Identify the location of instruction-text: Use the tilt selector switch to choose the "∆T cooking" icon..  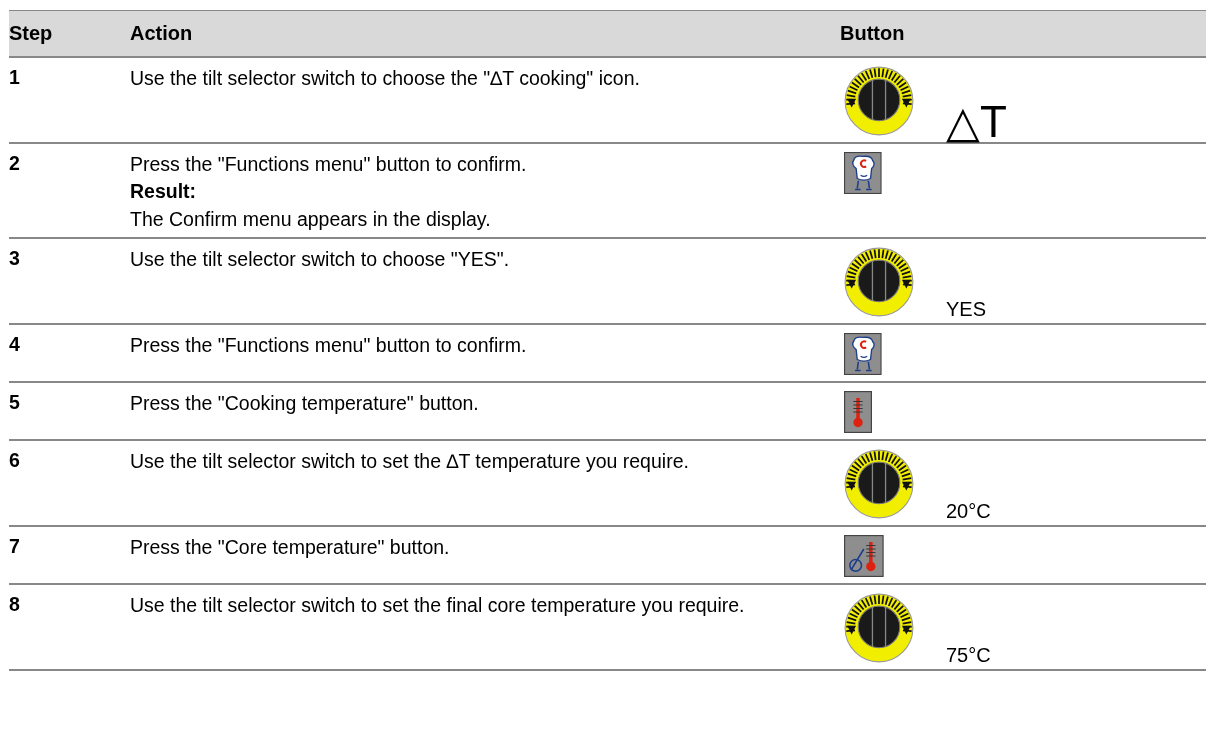
(385, 78).